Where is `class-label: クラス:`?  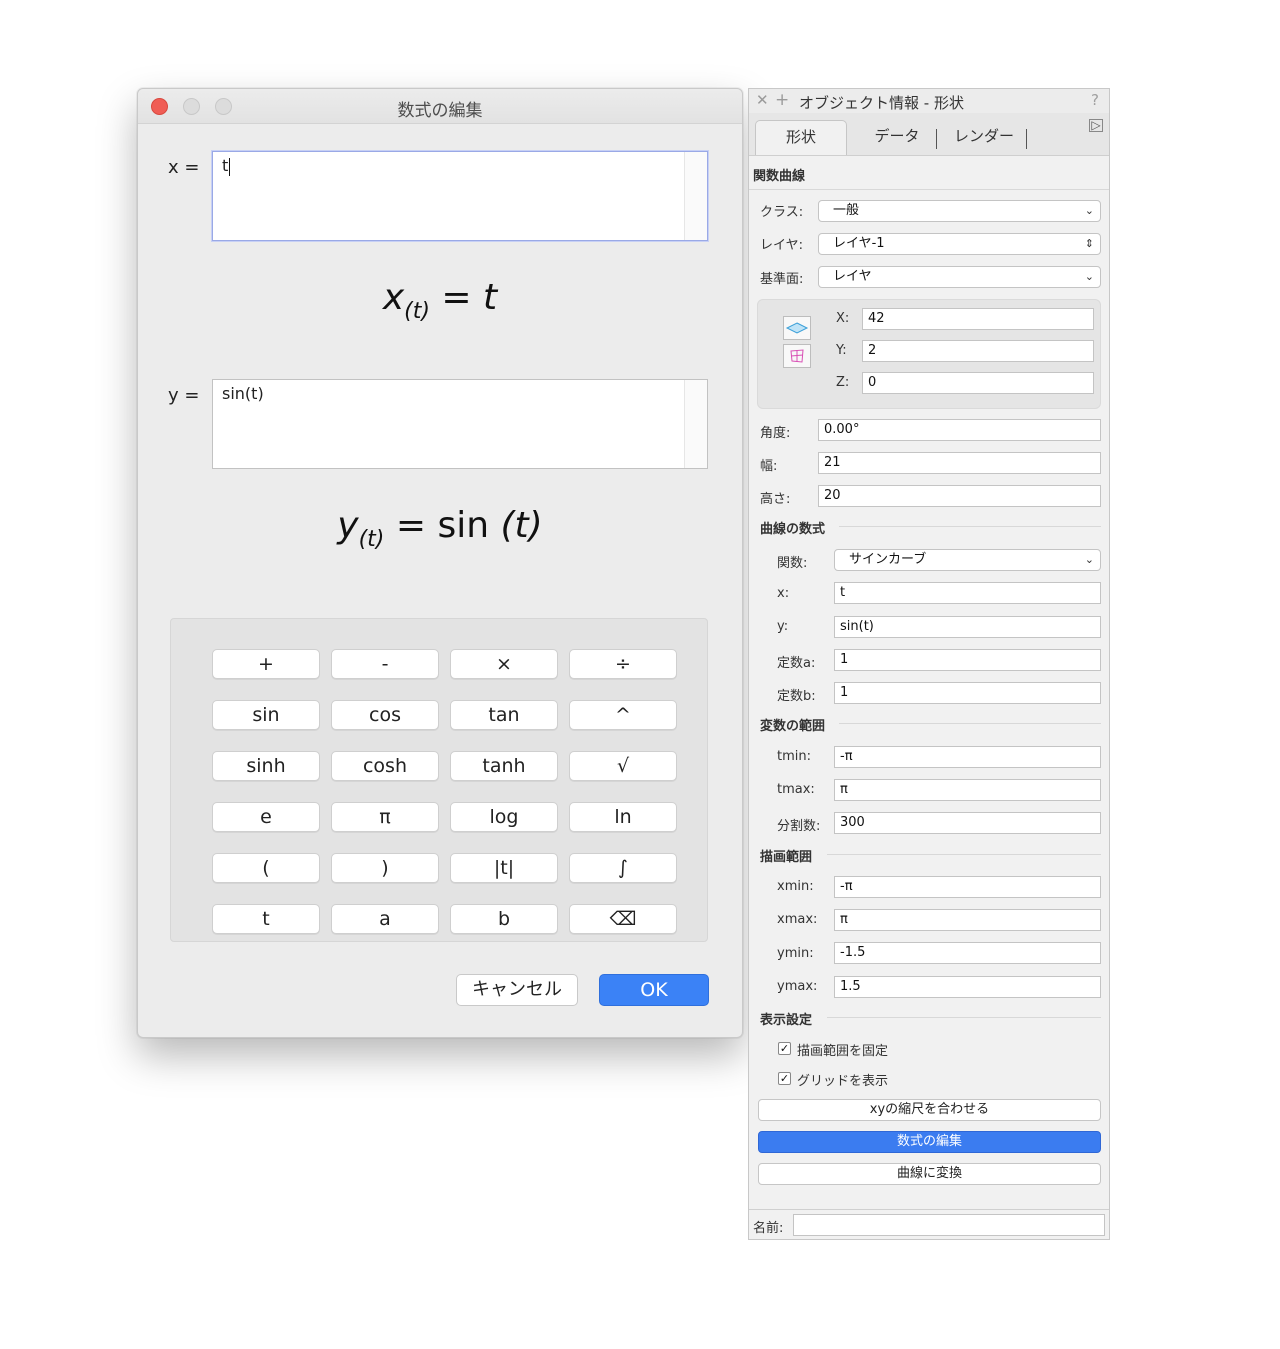
class-label: クラス: is located at coordinates (782, 212).